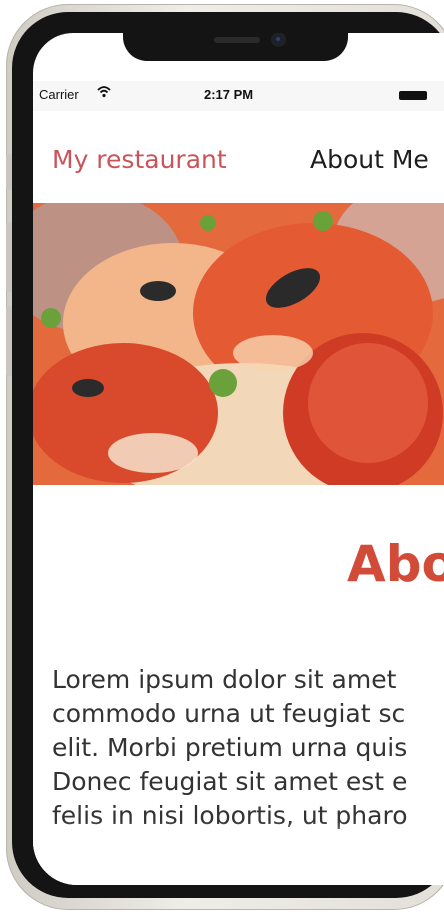 The image size is (444, 916). What do you see at coordinates (229, 94) in the screenshot?
I see `status-time: 2:17 PM` at bounding box center [229, 94].